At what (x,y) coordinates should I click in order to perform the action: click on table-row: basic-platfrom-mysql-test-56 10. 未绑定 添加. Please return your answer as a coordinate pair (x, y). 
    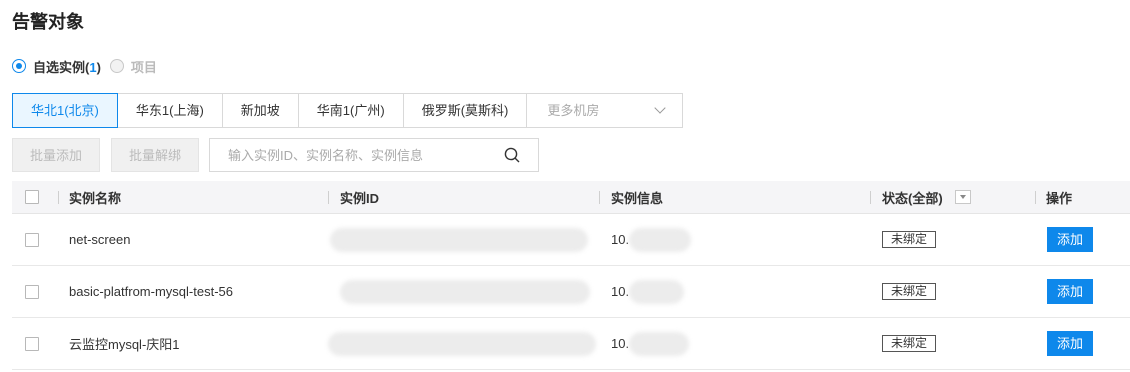
    Looking at the image, I should click on (571, 292).